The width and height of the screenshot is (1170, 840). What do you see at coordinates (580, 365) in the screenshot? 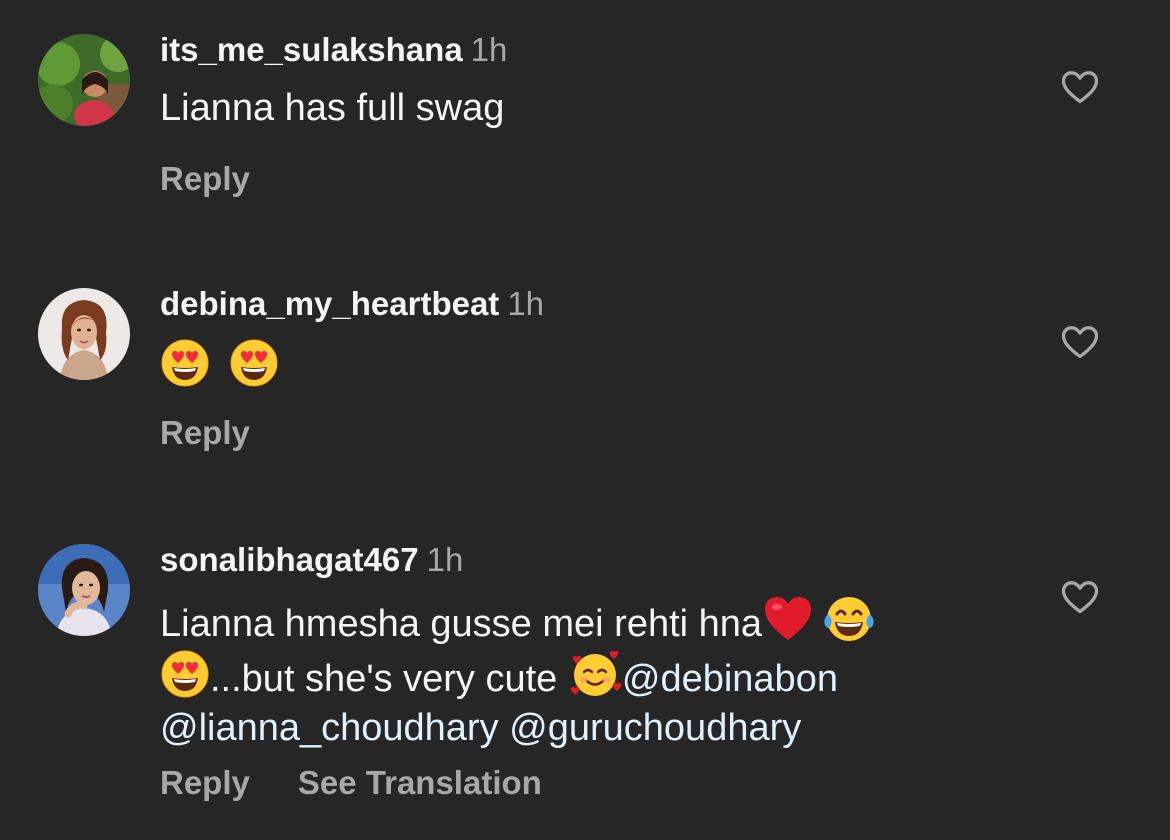
I see `comment-text` at bounding box center [580, 365].